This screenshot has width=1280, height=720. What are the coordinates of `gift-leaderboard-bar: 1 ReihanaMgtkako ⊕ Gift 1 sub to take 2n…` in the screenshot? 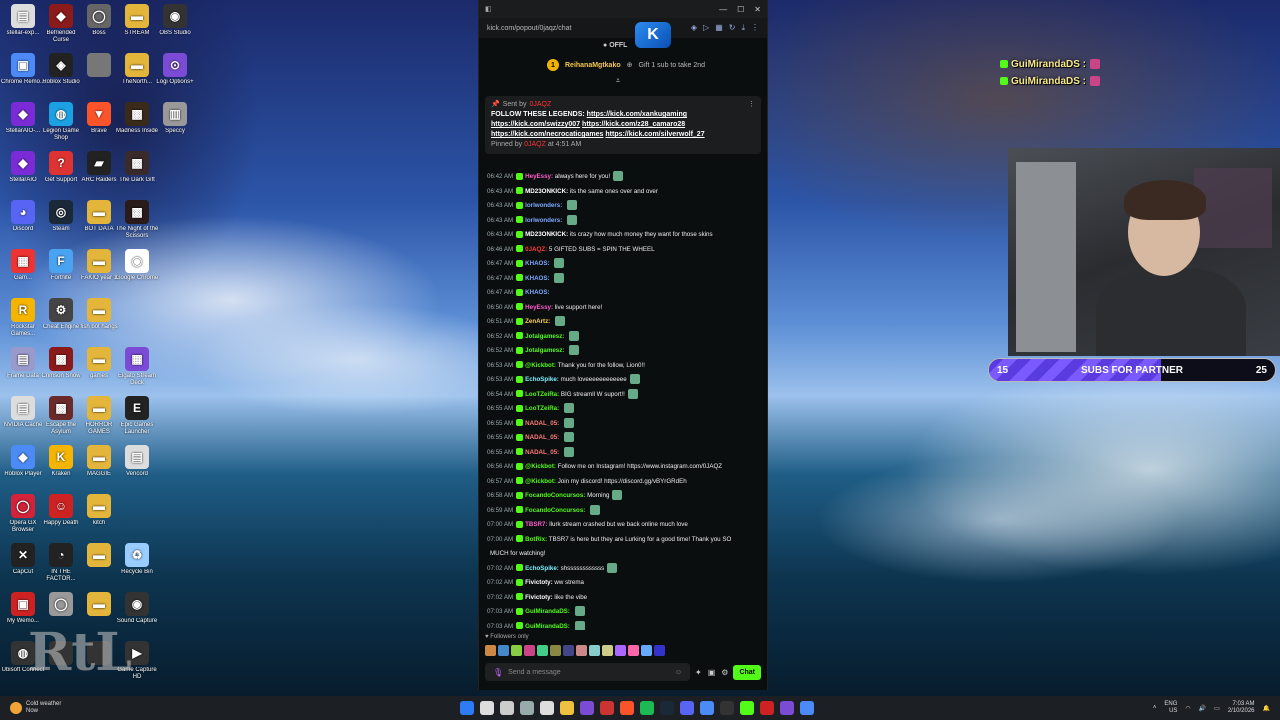 It's located at (623, 65).